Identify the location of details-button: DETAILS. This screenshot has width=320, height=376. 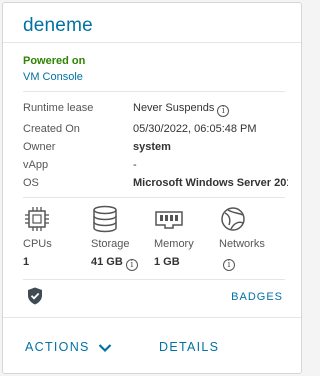
(189, 347).